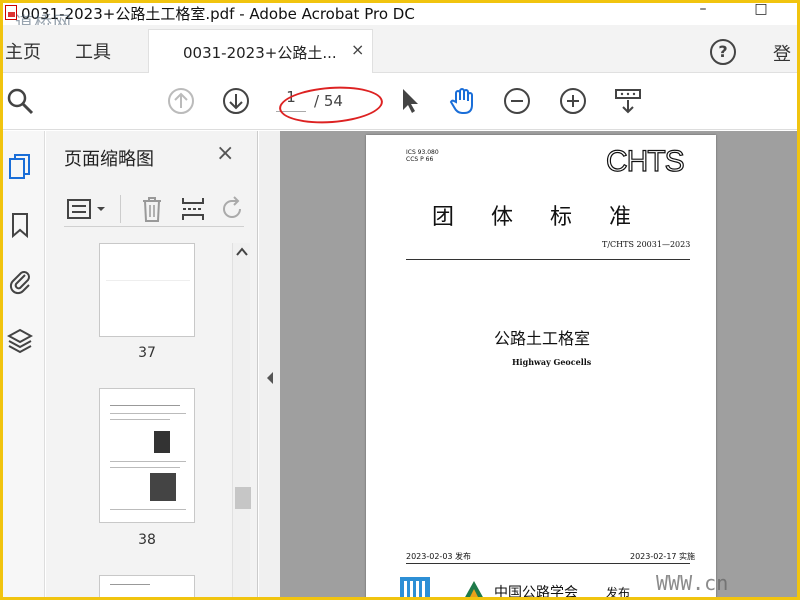  I want to click on panel-collapse-strip, so click(269, 364).